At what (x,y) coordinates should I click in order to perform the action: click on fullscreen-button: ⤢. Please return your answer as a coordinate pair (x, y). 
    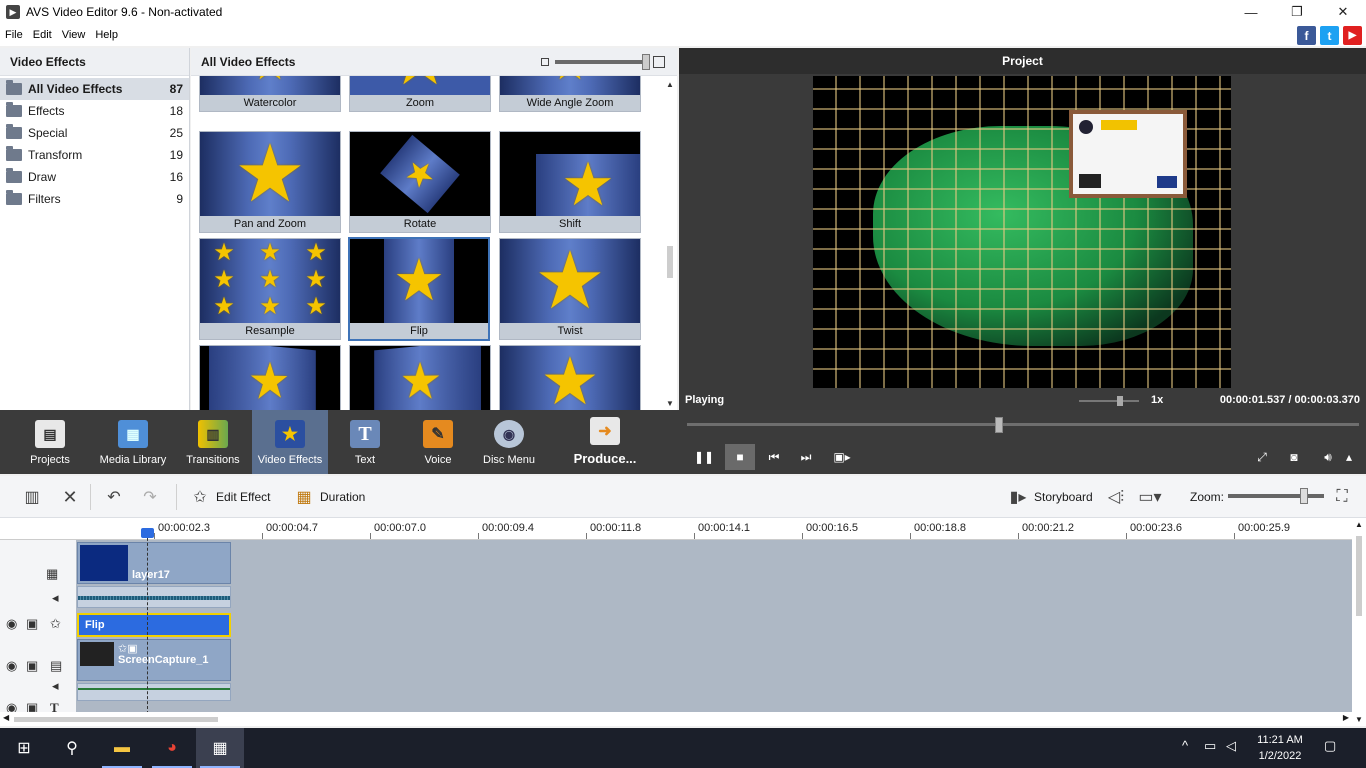
    Looking at the image, I should click on (1262, 457).